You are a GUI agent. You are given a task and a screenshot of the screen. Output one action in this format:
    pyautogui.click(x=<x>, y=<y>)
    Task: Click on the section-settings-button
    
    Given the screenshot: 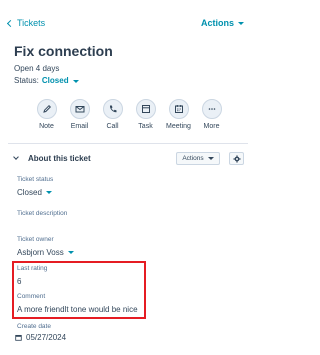 What is the action you would take?
    pyautogui.click(x=236, y=158)
    